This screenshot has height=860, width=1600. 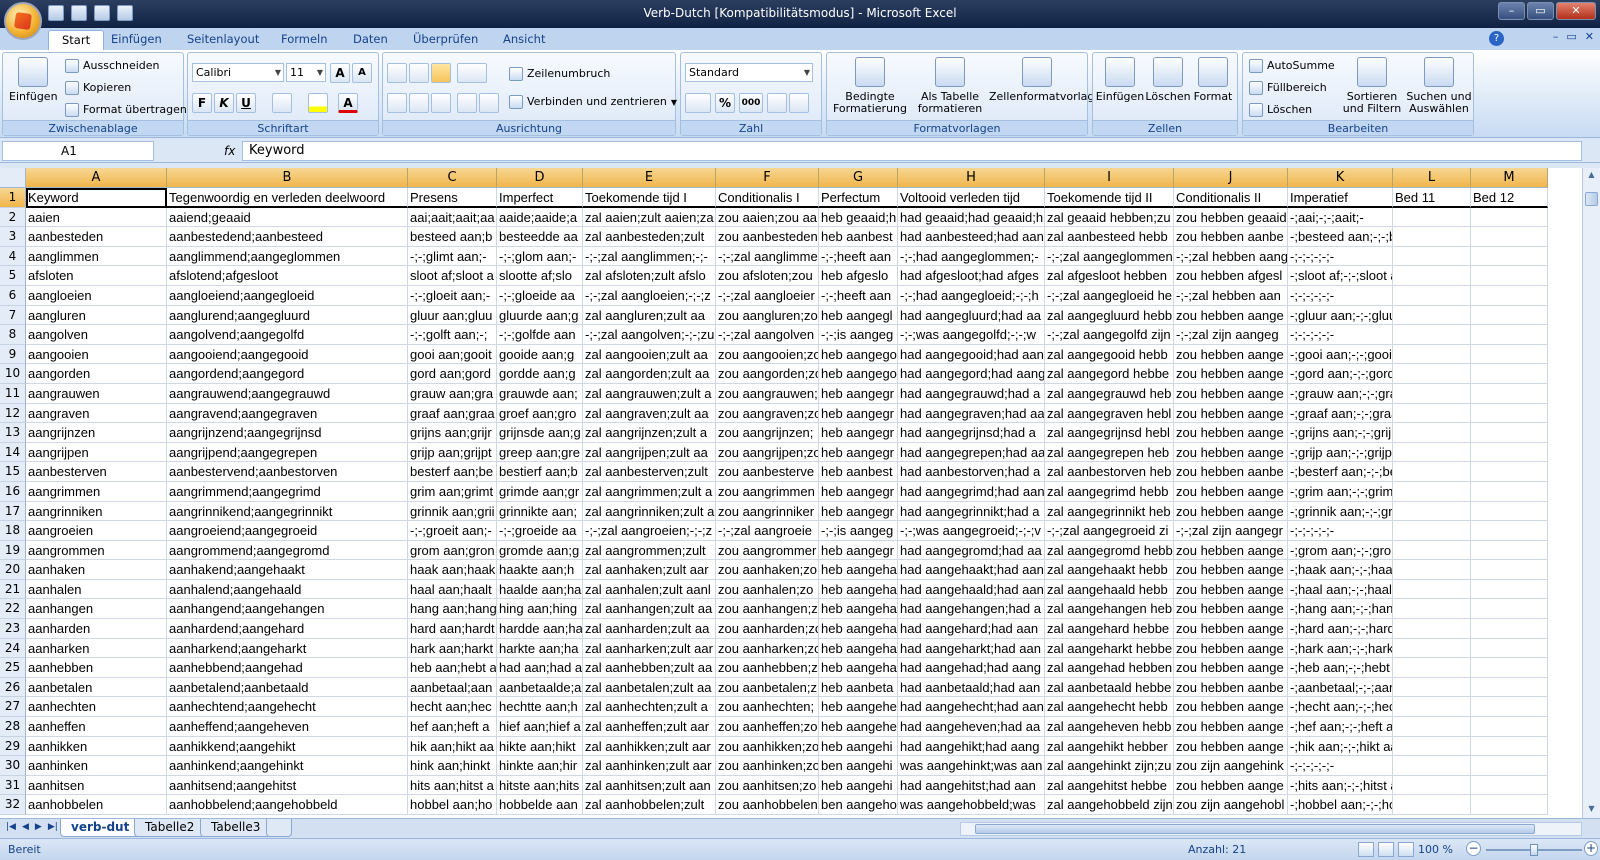 I want to click on cell-c15: besterf aan;be, so click(x=452, y=472).